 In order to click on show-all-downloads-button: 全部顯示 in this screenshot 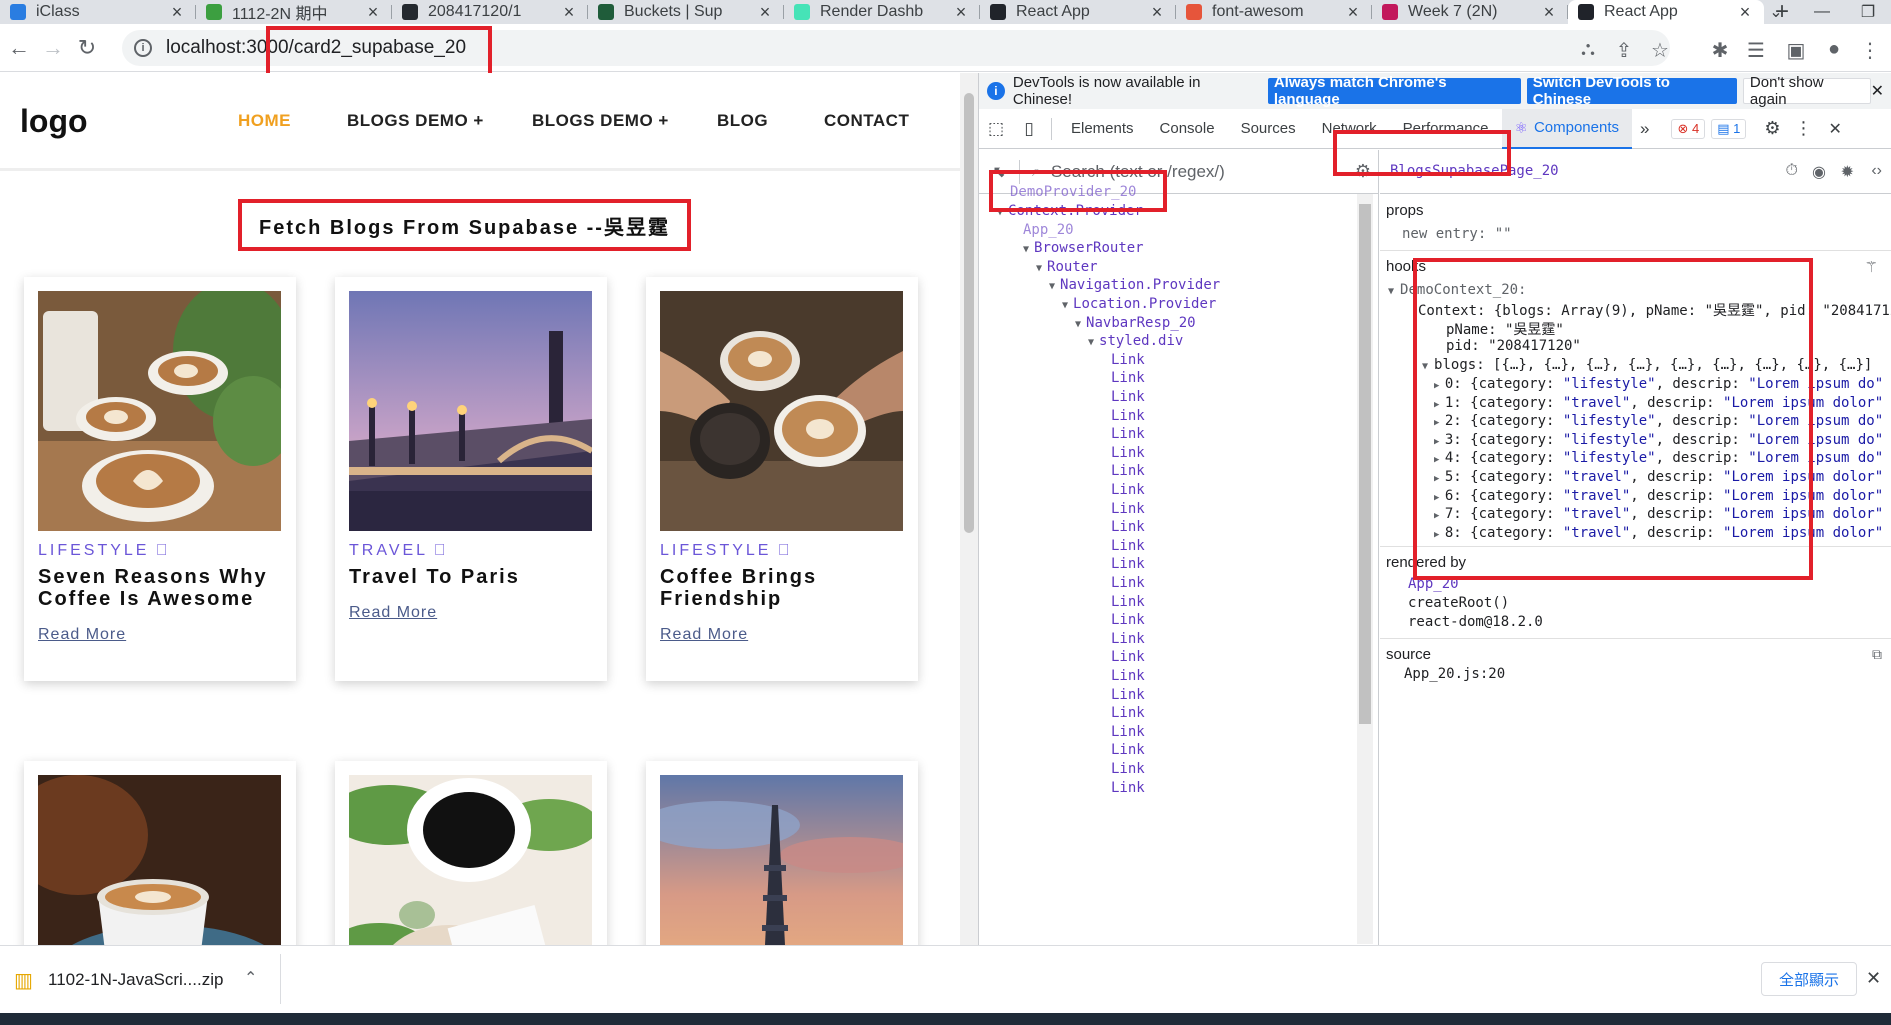, I will do `click(1809, 979)`.